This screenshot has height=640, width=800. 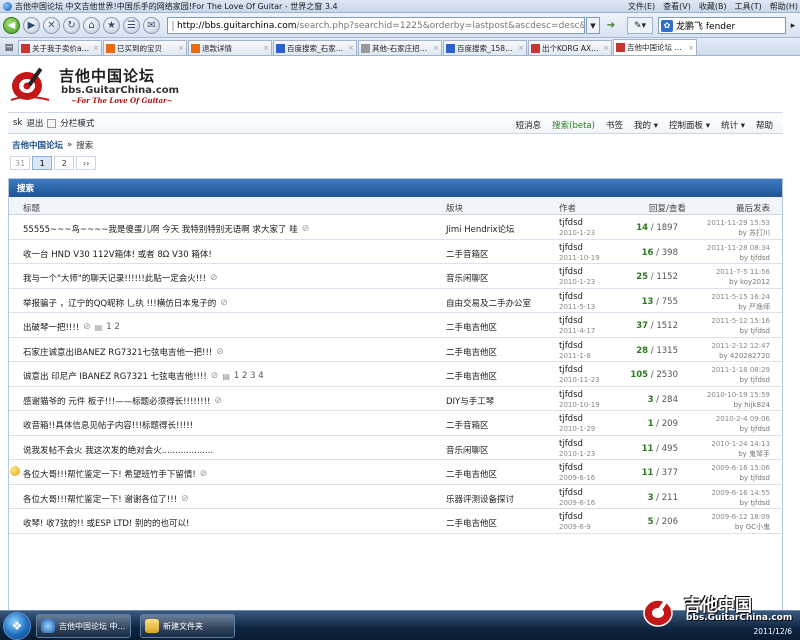 I want to click on tools-wrench-icon: ✎▾, so click(x=640, y=25).